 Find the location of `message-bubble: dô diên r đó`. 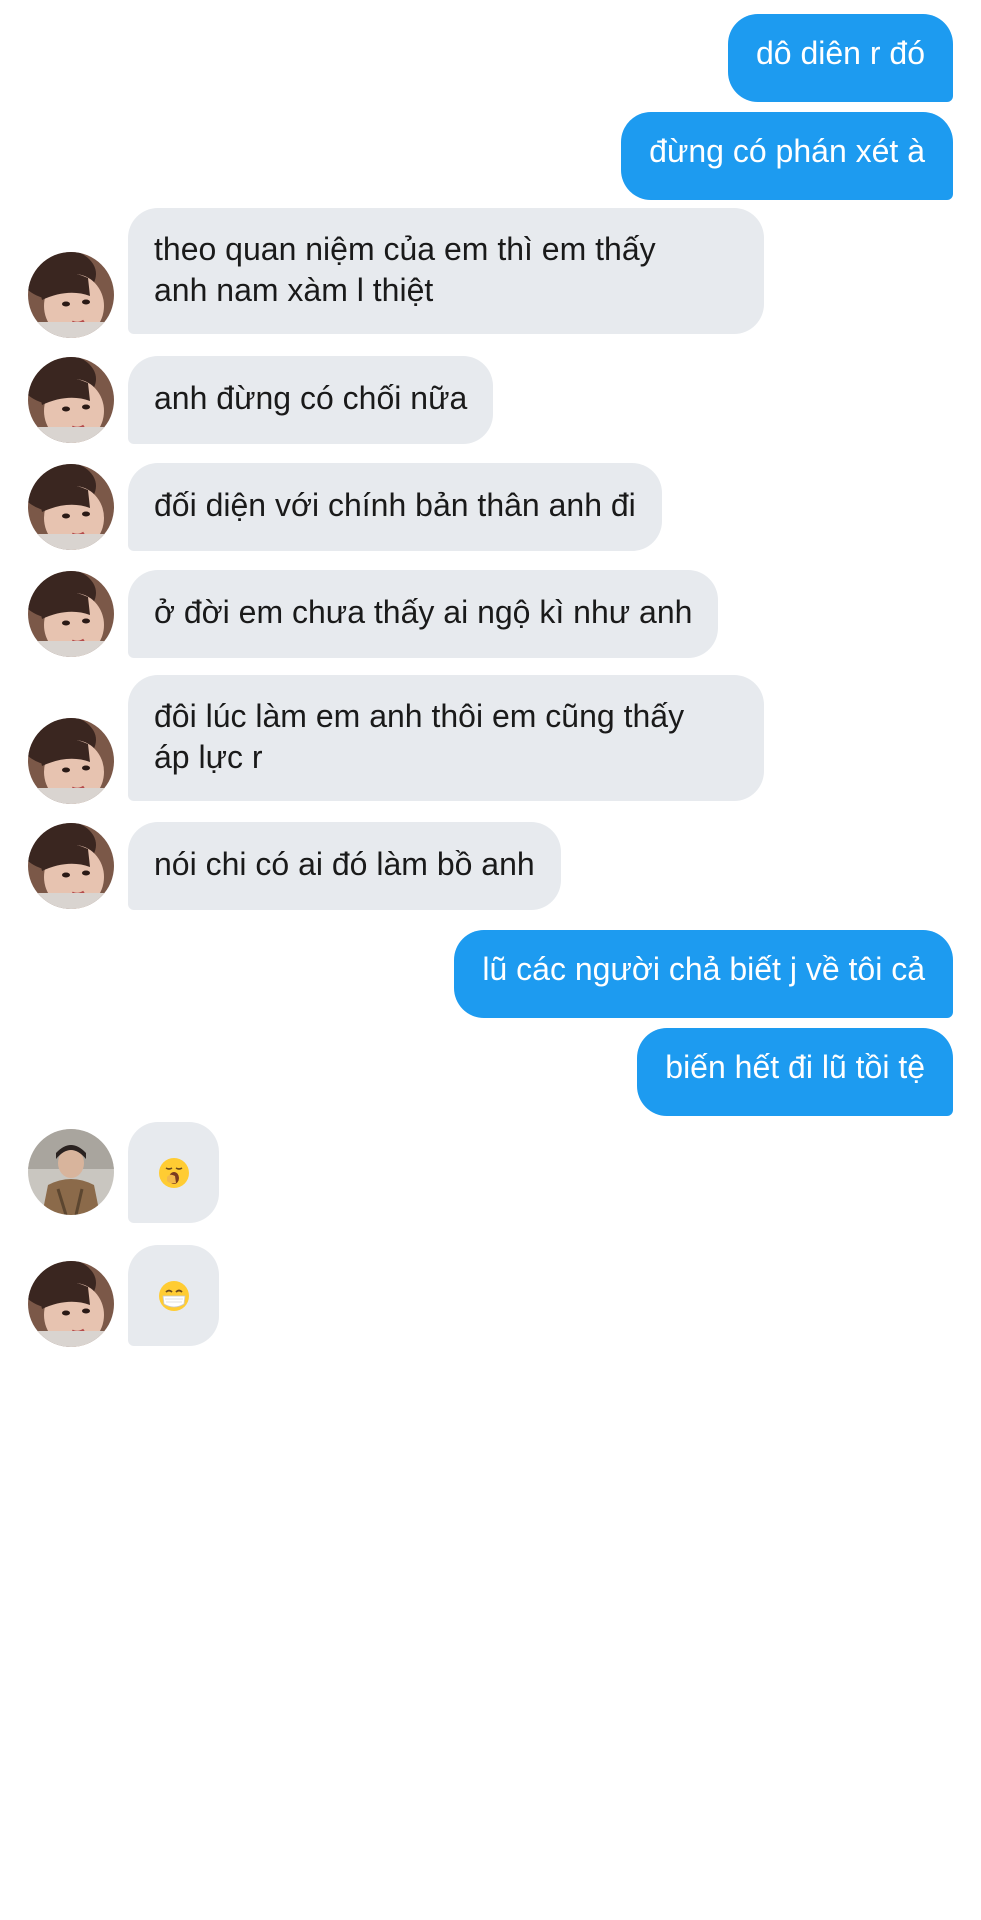

message-bubble: dô diên r đó is located at coordinates (840, 58).